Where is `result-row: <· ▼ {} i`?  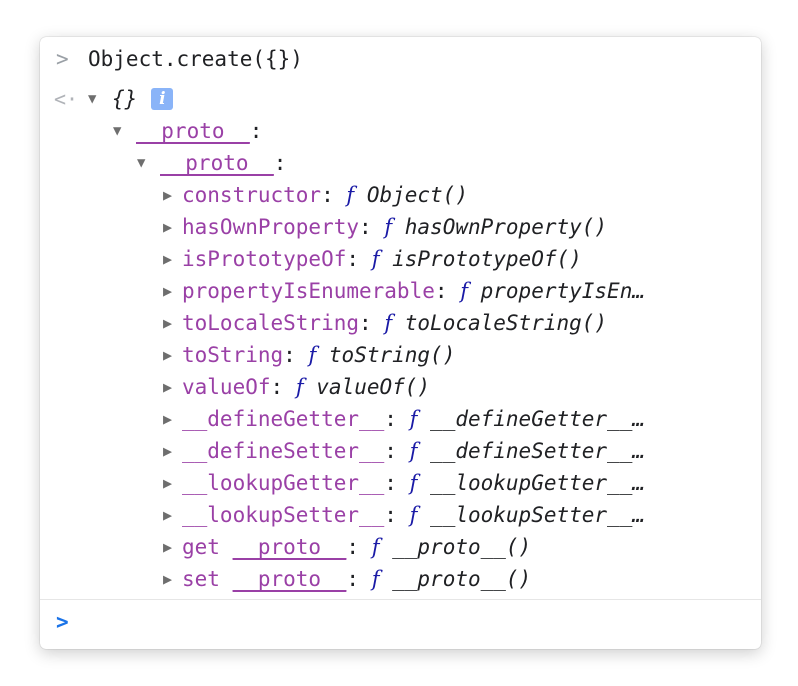
result-row: <· ▼ {} i is located at coordinates (400, 99).